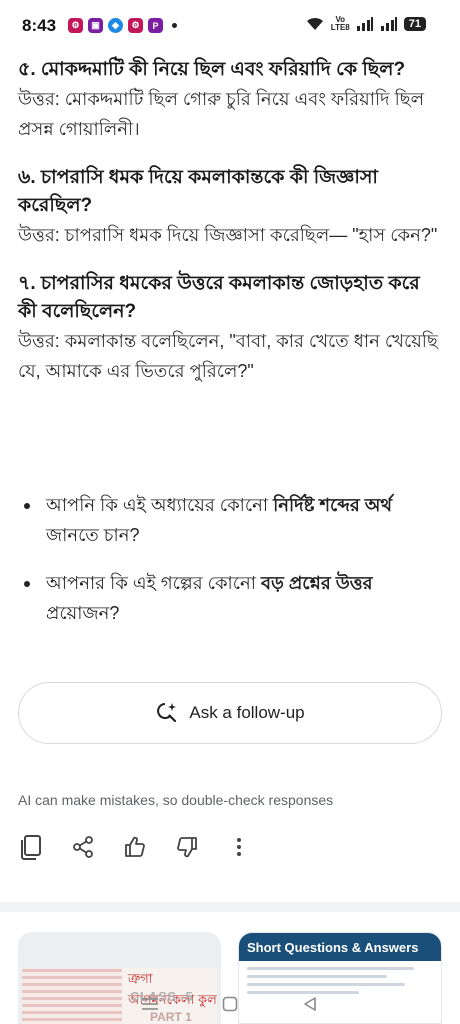  What do you see at coordinates (95, 25) in the screenshot?
I see `app-notification-icon: ▣` at bounding box center [95, 25].